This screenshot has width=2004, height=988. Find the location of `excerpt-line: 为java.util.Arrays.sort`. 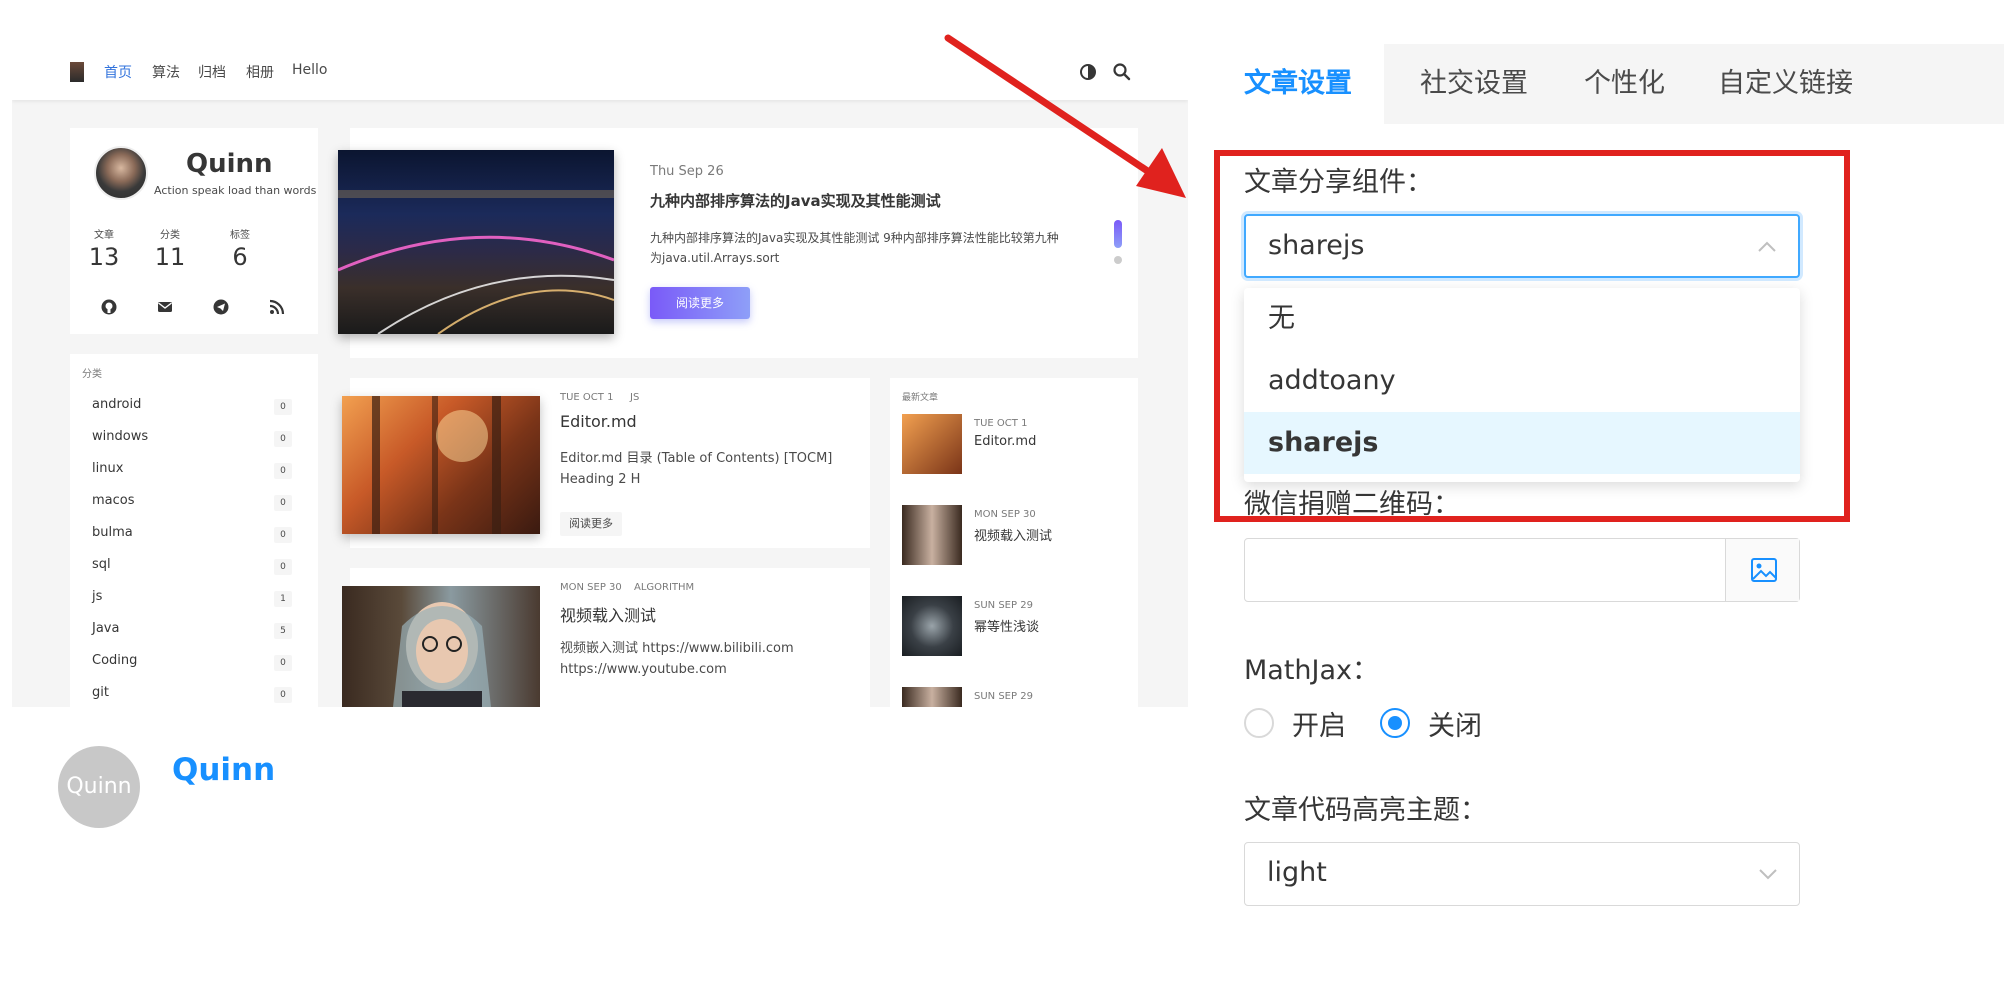

excerpt-line: 为java.util.Arrays.sort is located at coordinates (715, 258).